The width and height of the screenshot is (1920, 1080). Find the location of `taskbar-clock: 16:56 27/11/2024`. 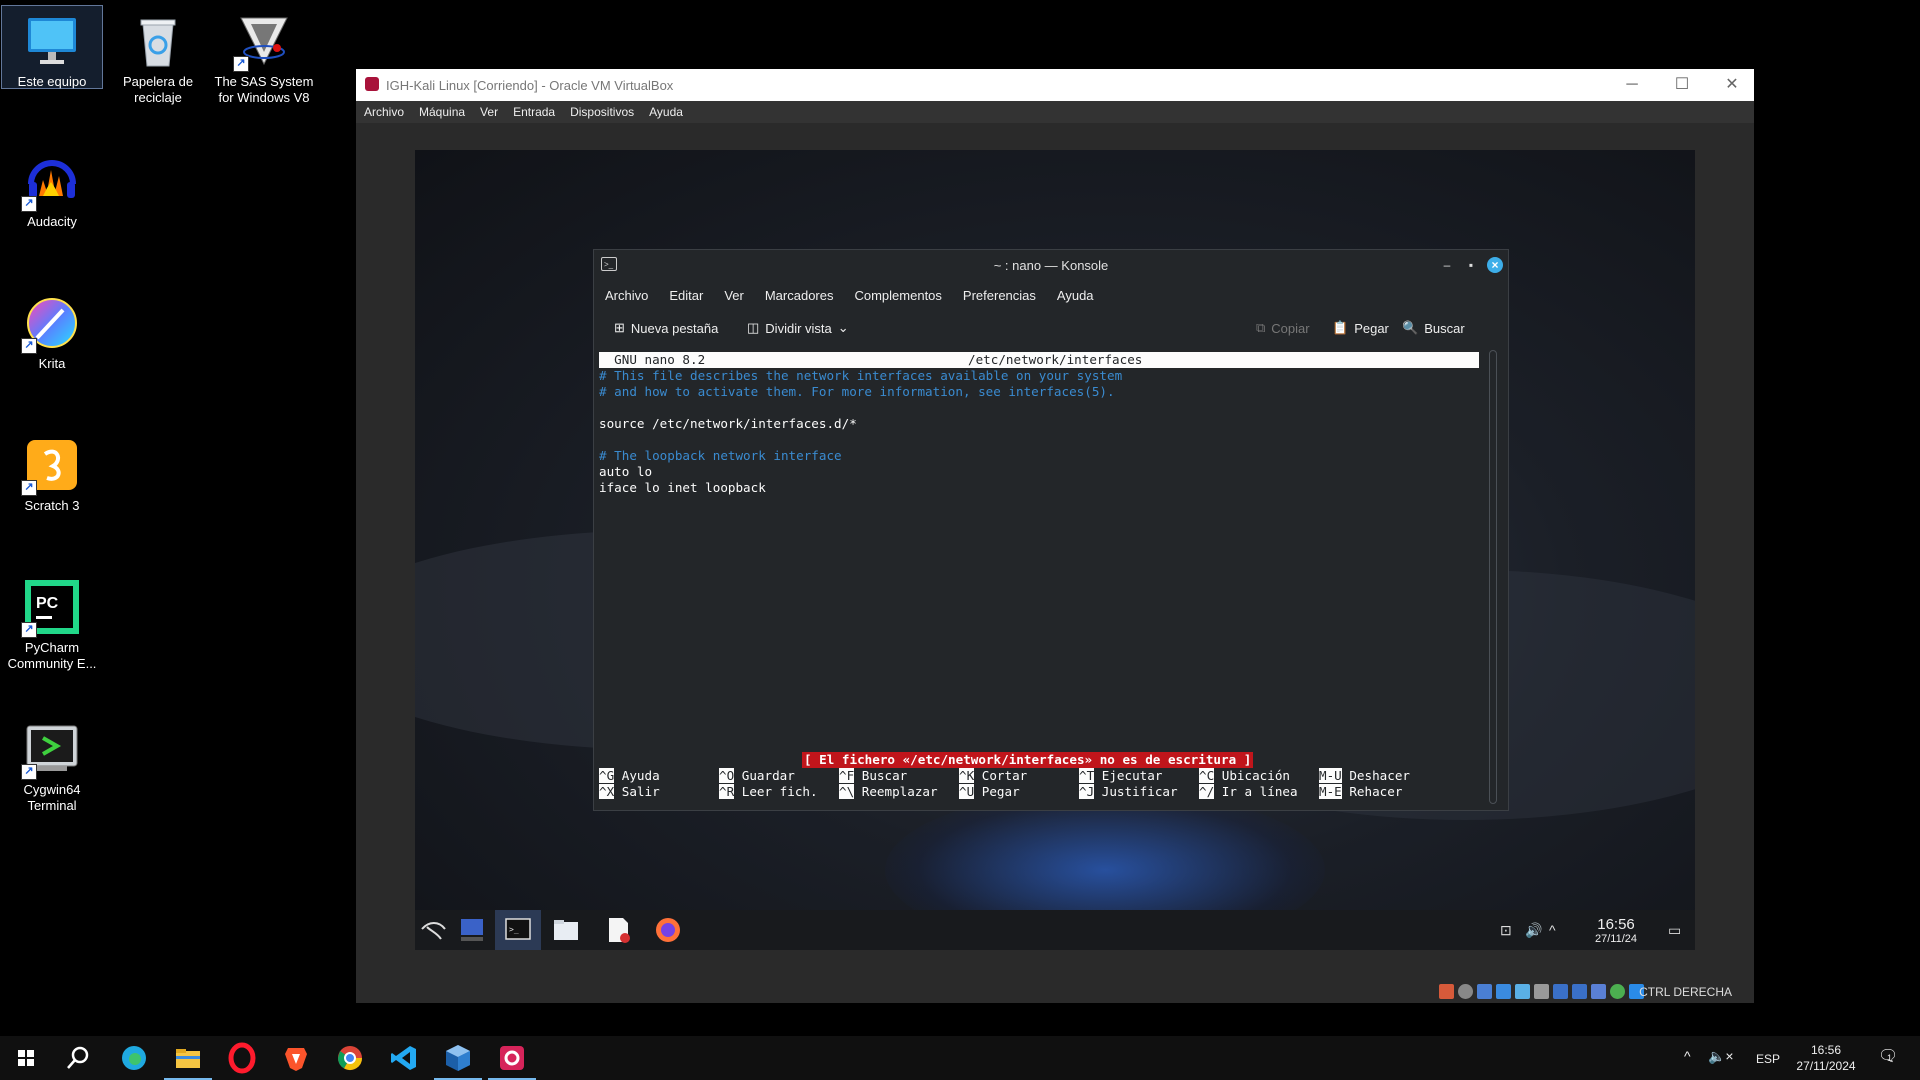

taskbar-clock: 16:56 27/11/2024 is located at coordinates (1826, 1058).